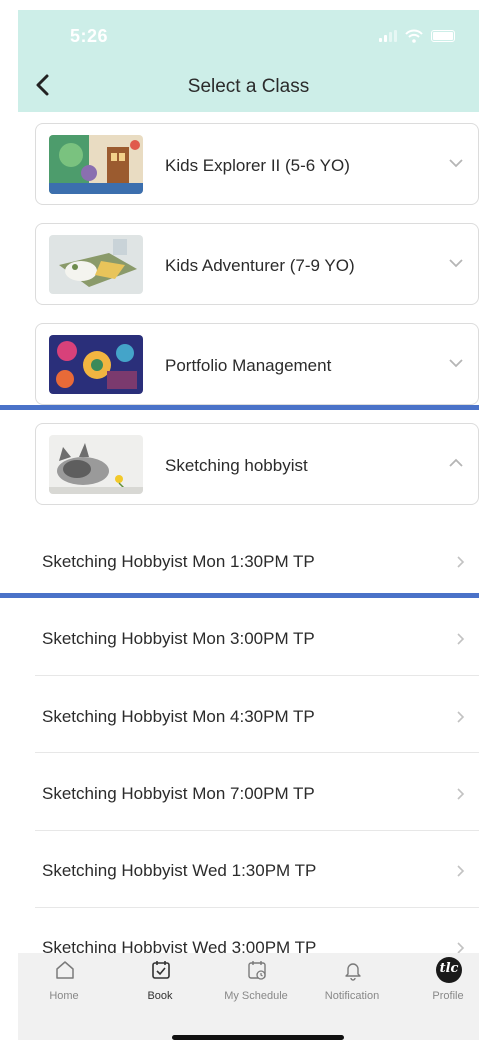  I want to click on calendar-clock-icon, so click(257, 970).